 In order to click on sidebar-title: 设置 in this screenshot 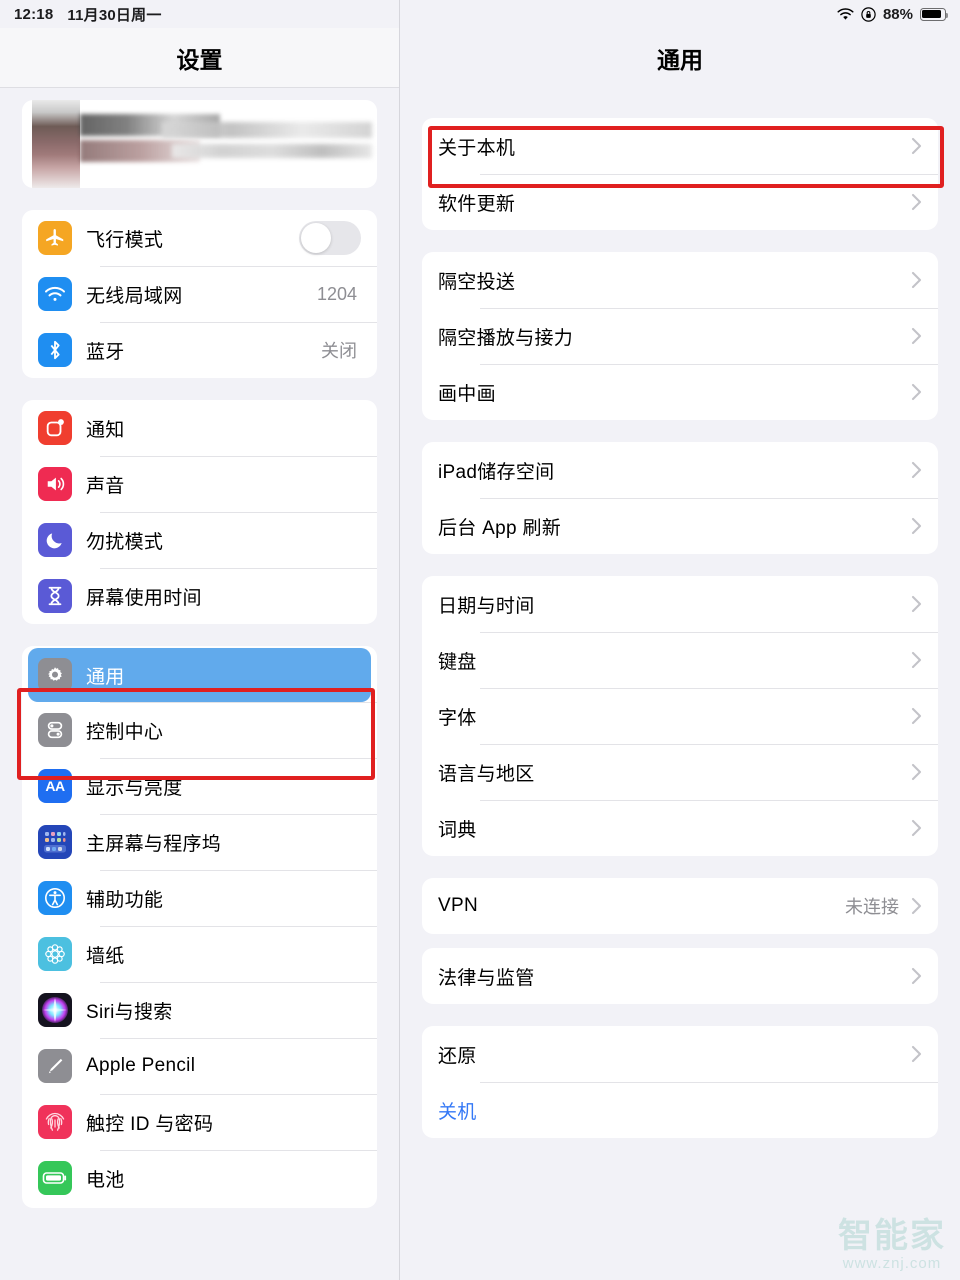, I will do `click(199, 58)`.